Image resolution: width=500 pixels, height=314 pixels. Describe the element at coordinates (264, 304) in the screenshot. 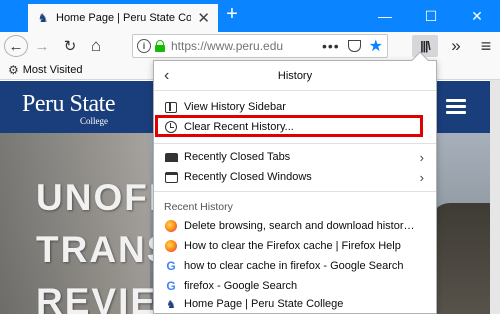

I see `recent-item-title: Home Page | Peru State College` at that location.